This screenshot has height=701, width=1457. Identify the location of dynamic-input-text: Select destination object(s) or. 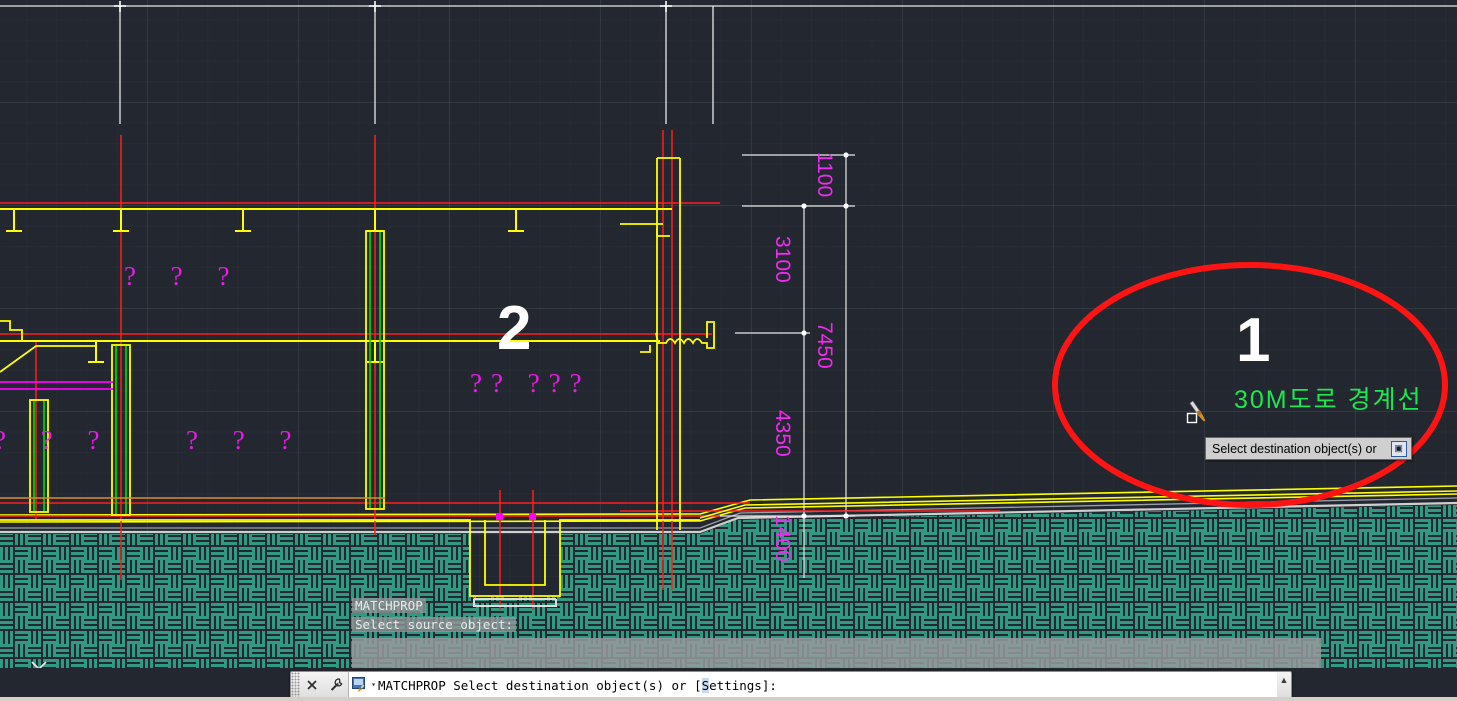
(1294, 448).